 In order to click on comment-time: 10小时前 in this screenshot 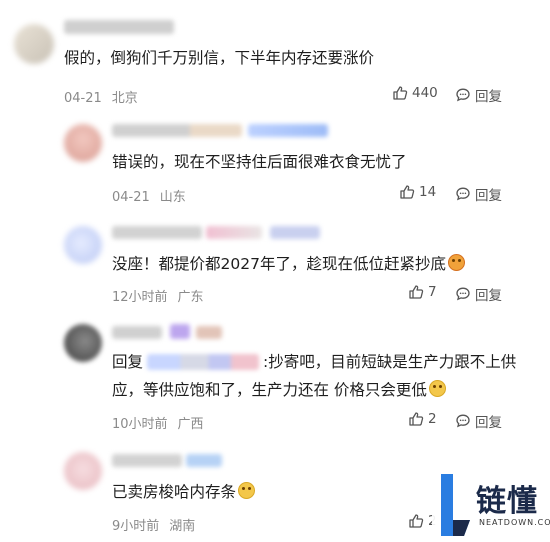, I will do `click(140, 424)`.